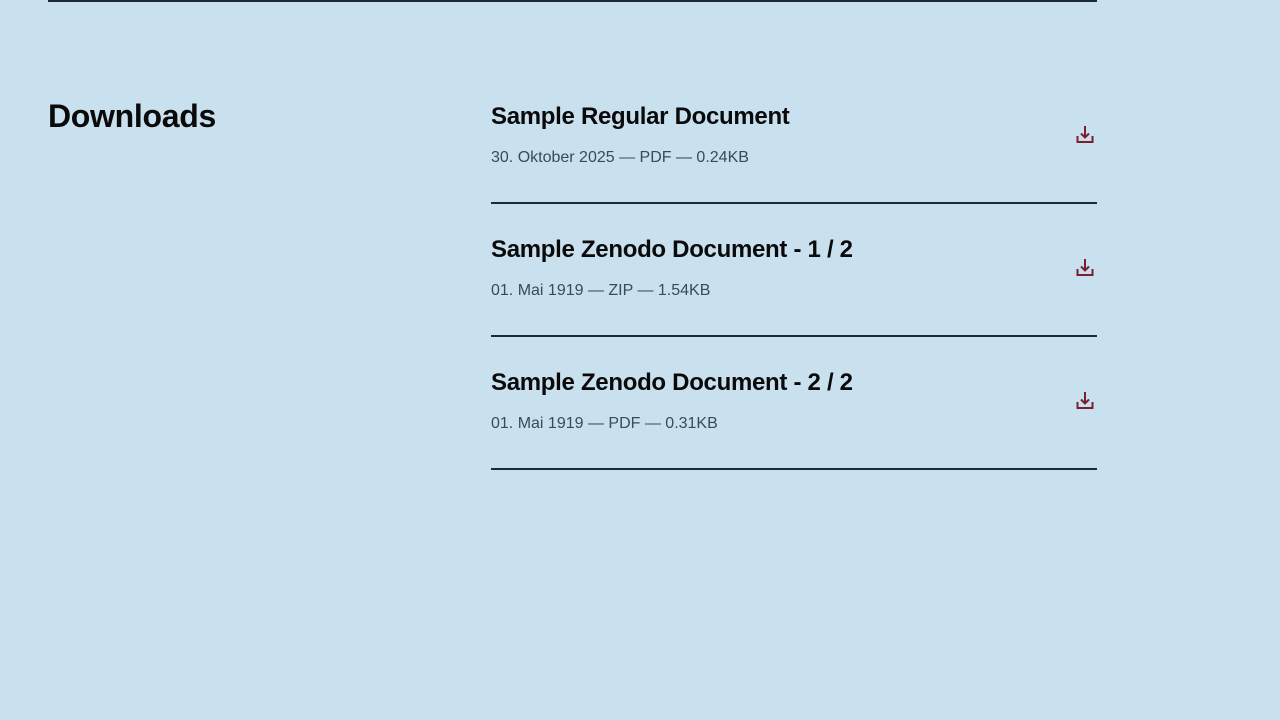 The image size is (1280, 720). I want to click on top-divider, so click(572, 1).